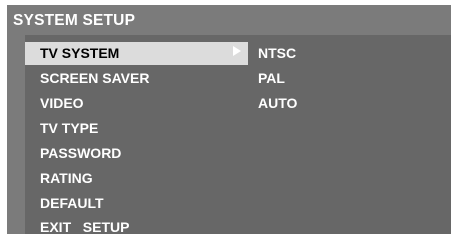 This screenshot has width=457, height=241. Describe the element at coordinates (136, 203) in the screenshot. I see `menu-item-default: DEFAULT` at that location.